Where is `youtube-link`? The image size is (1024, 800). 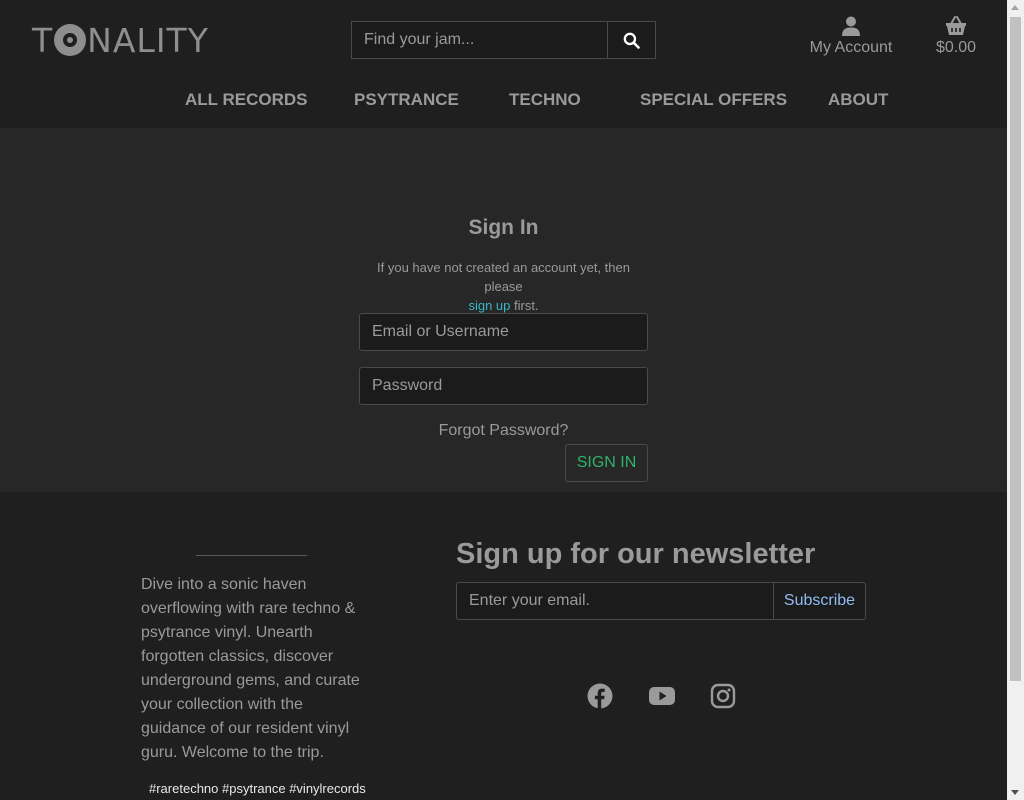
youtube-link is located at coordinates (662, 696).